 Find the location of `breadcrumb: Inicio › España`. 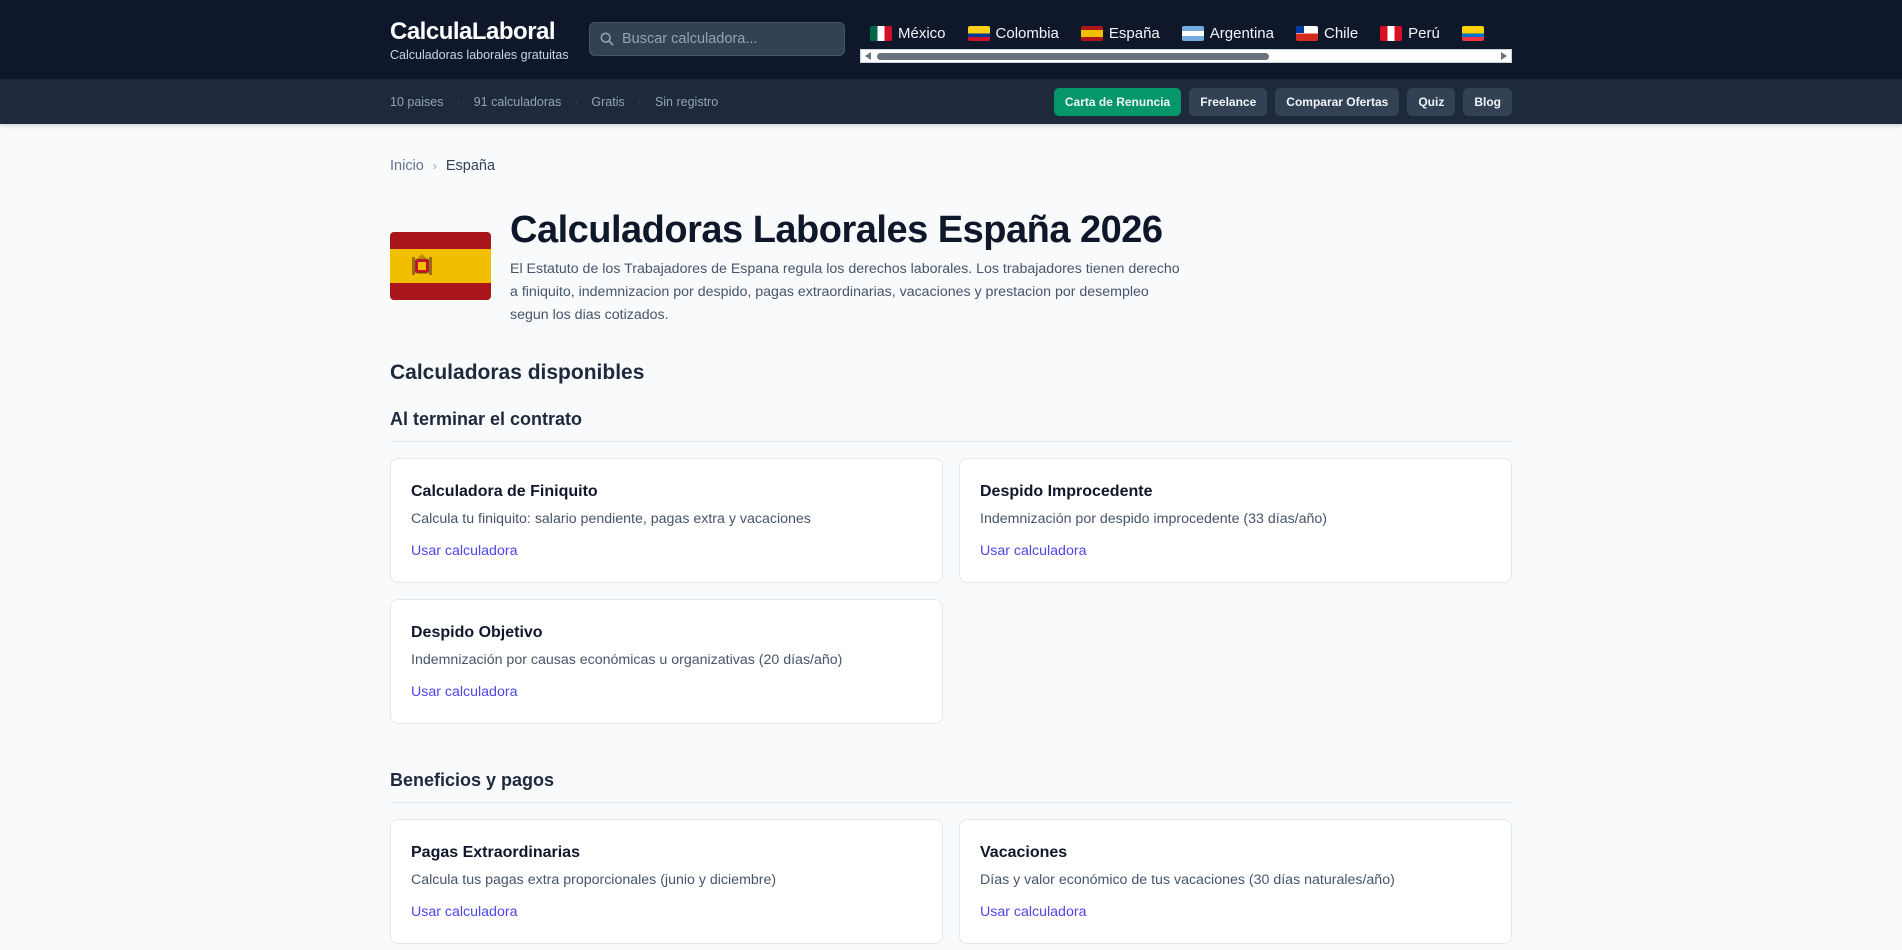

breadcrumb: Inicio › España is located at coordinates (951, 166).